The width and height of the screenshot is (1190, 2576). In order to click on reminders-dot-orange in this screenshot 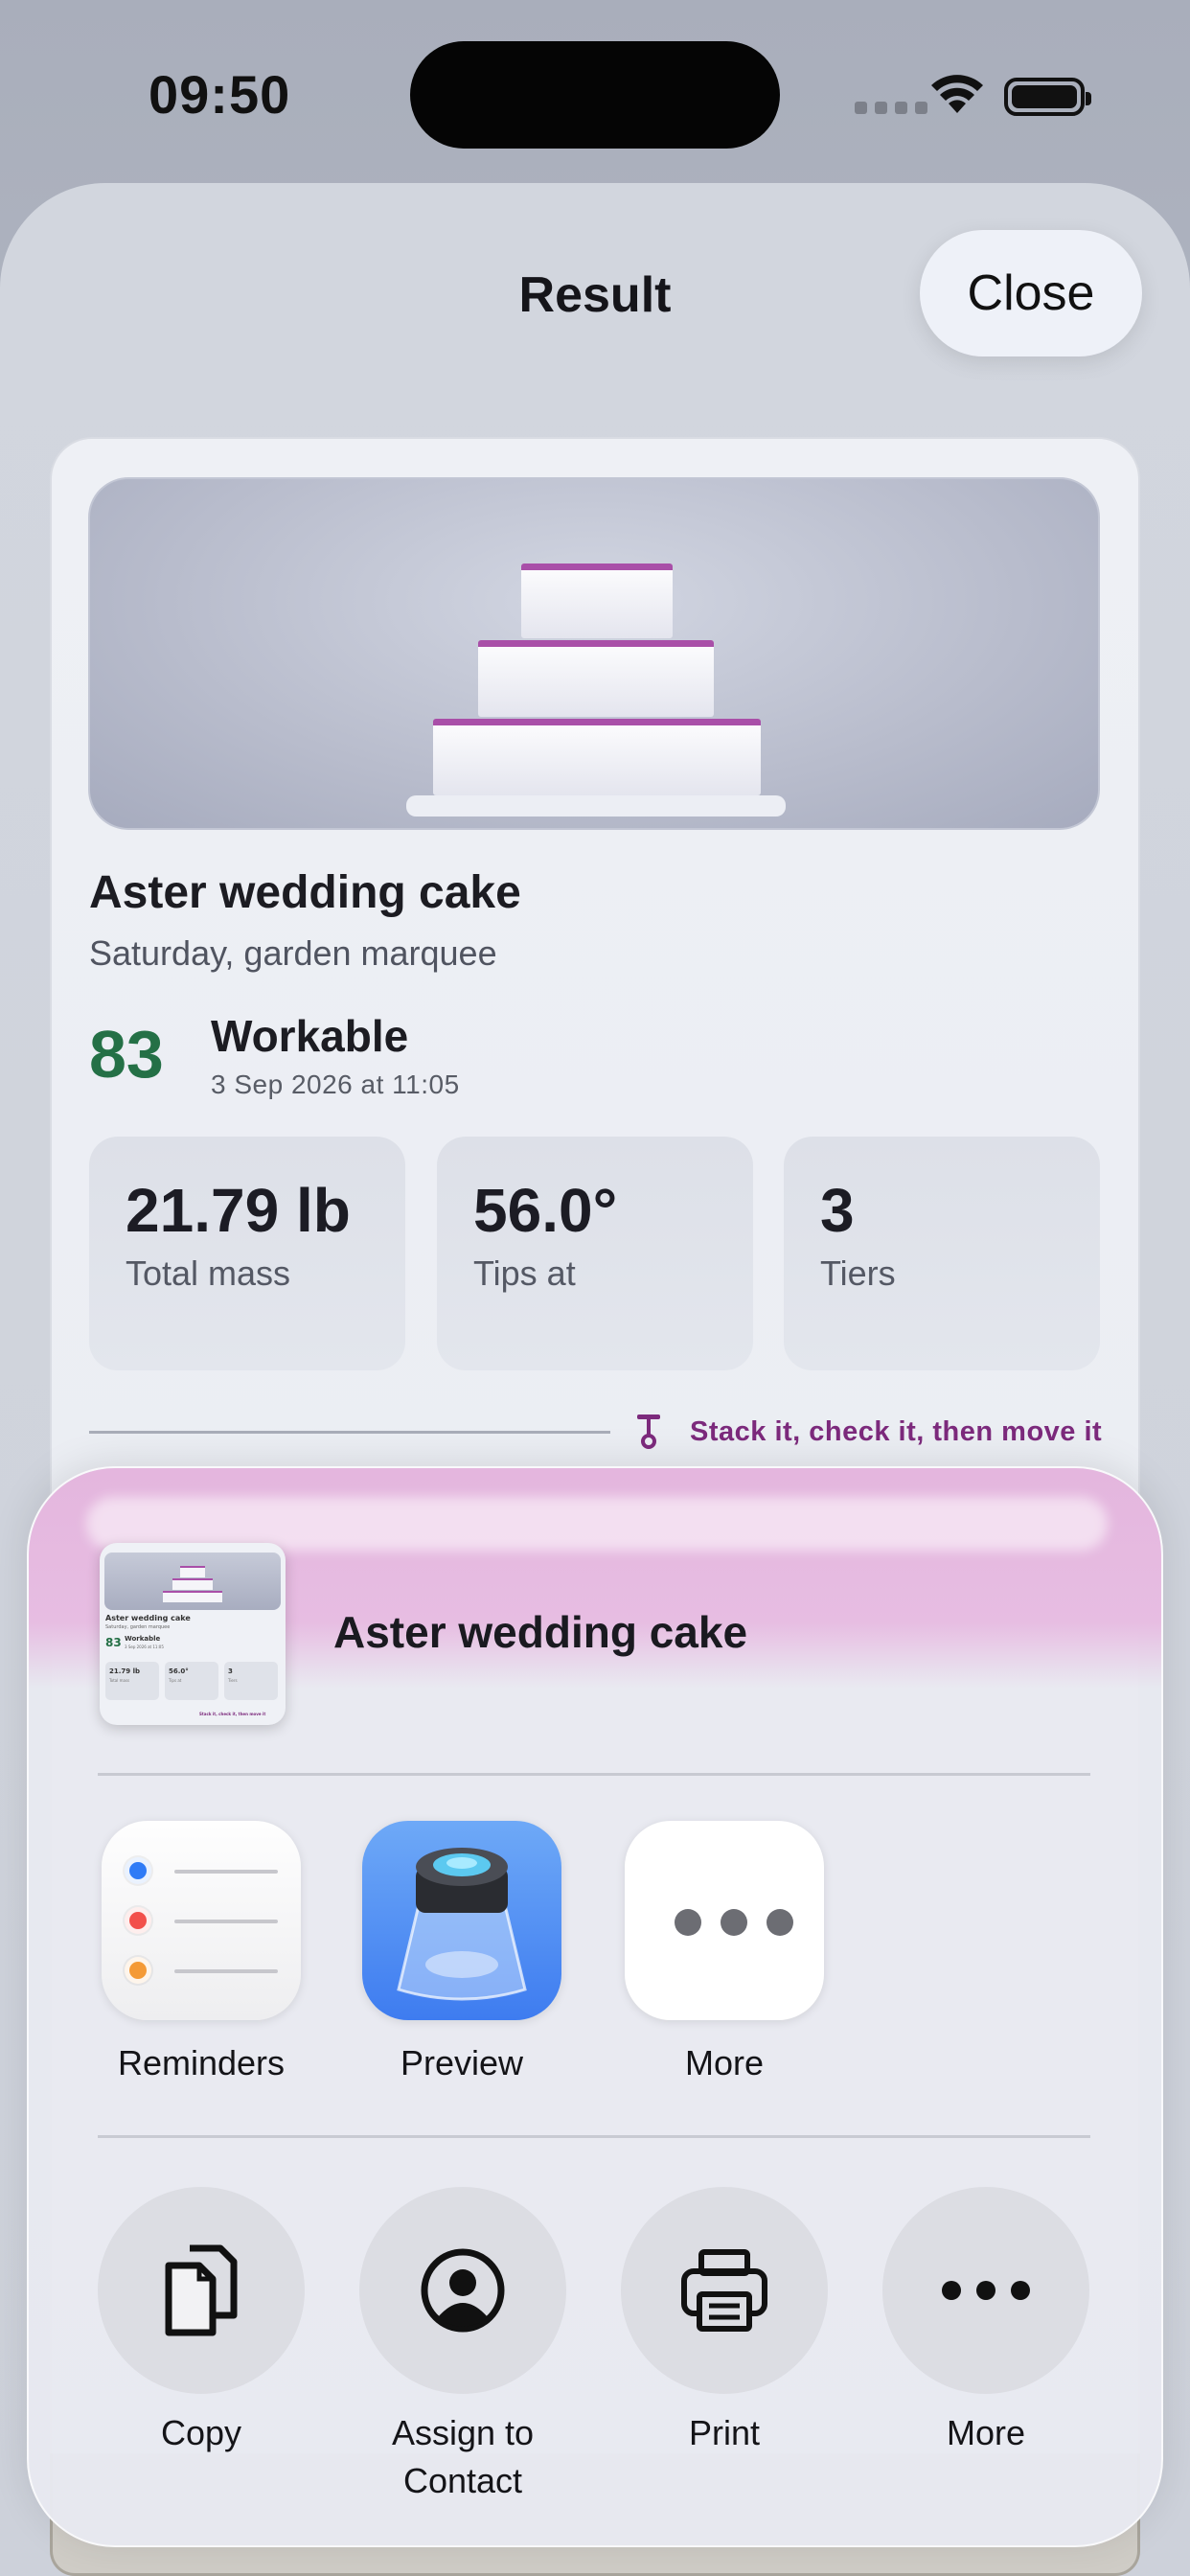, I will do `click(138, 1970)`.